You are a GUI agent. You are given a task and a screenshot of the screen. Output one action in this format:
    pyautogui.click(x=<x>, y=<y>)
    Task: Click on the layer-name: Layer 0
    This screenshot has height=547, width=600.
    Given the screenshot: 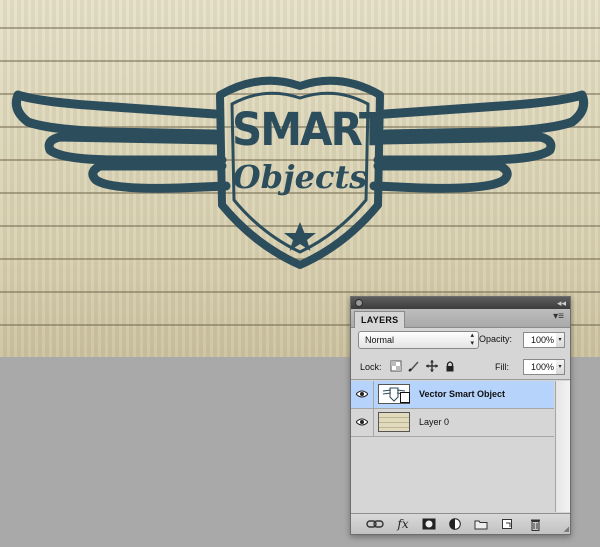 What is the action you would take?
    pyautogui.click(x=434, y=422)
    